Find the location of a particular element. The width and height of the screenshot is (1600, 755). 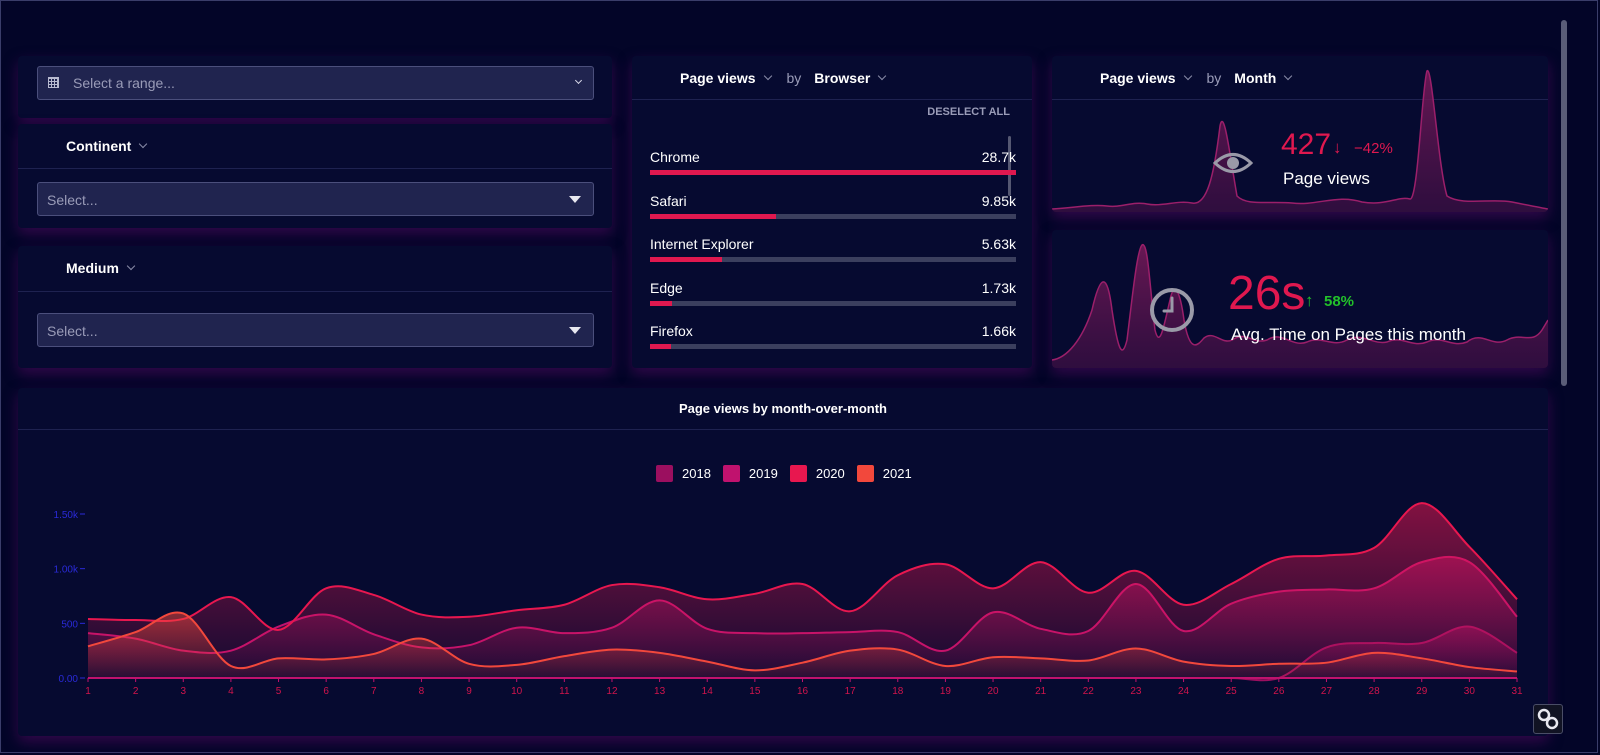

time-kpi-card: 26s ↑ 58% Avg. Time on Pages this month is located at coordinates (1300, 299).